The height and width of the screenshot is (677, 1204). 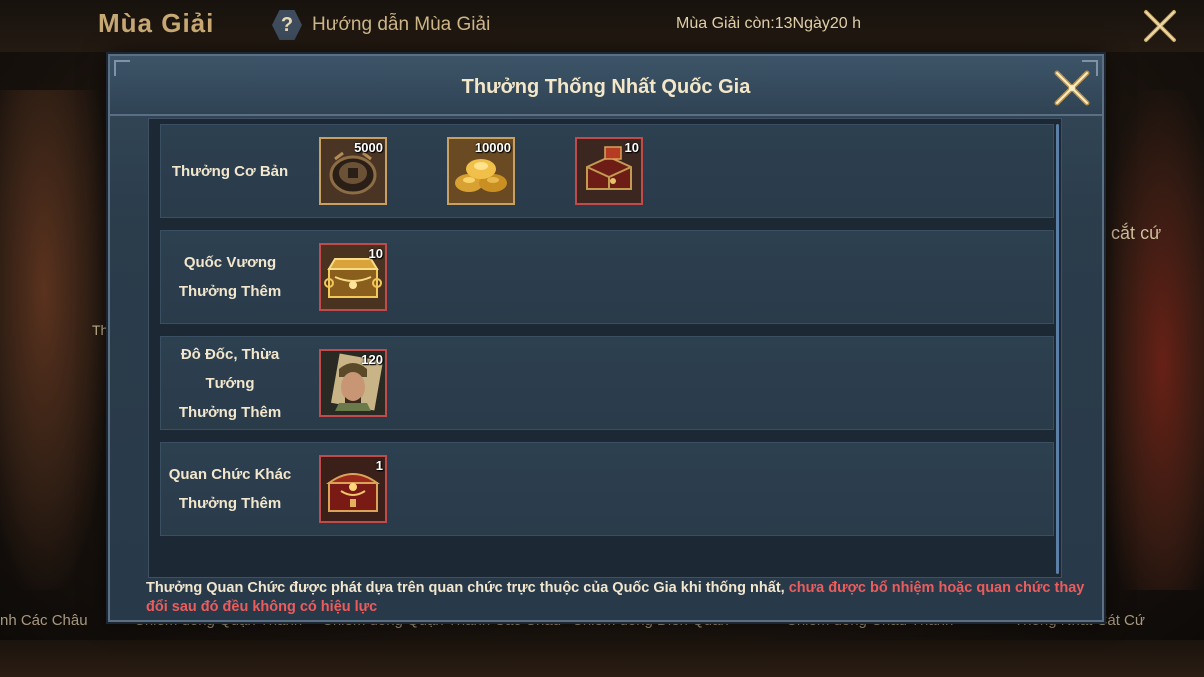 I want to click on reward-row-label: Thưởng Cơ Bản, so click(x=230, y=171).